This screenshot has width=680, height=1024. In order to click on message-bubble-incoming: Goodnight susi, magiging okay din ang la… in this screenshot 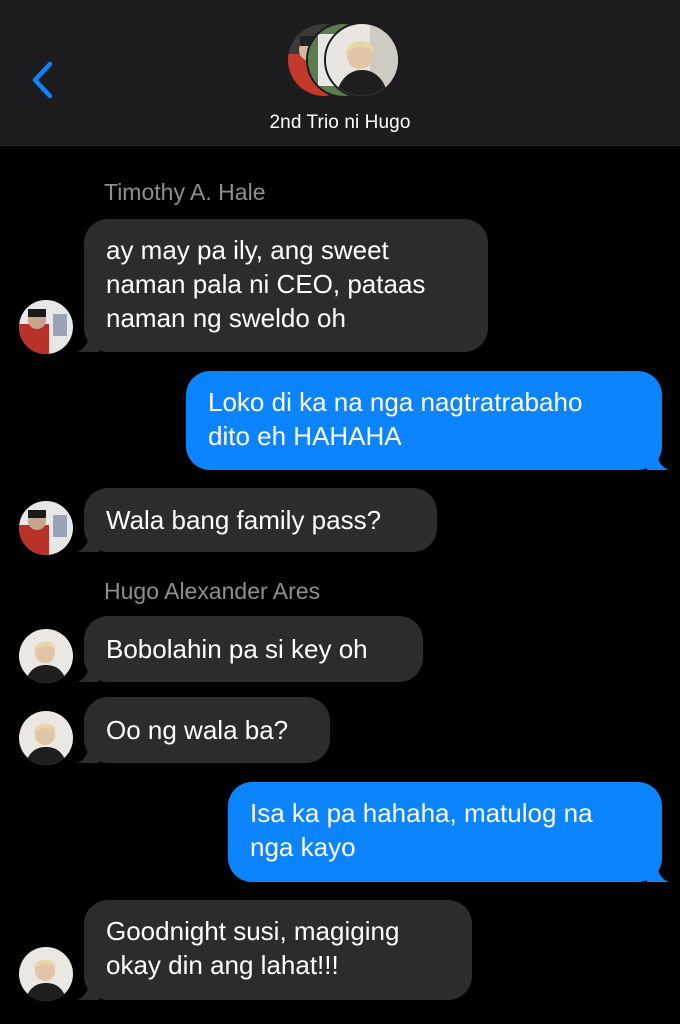, I will do `click(274, 950)`.